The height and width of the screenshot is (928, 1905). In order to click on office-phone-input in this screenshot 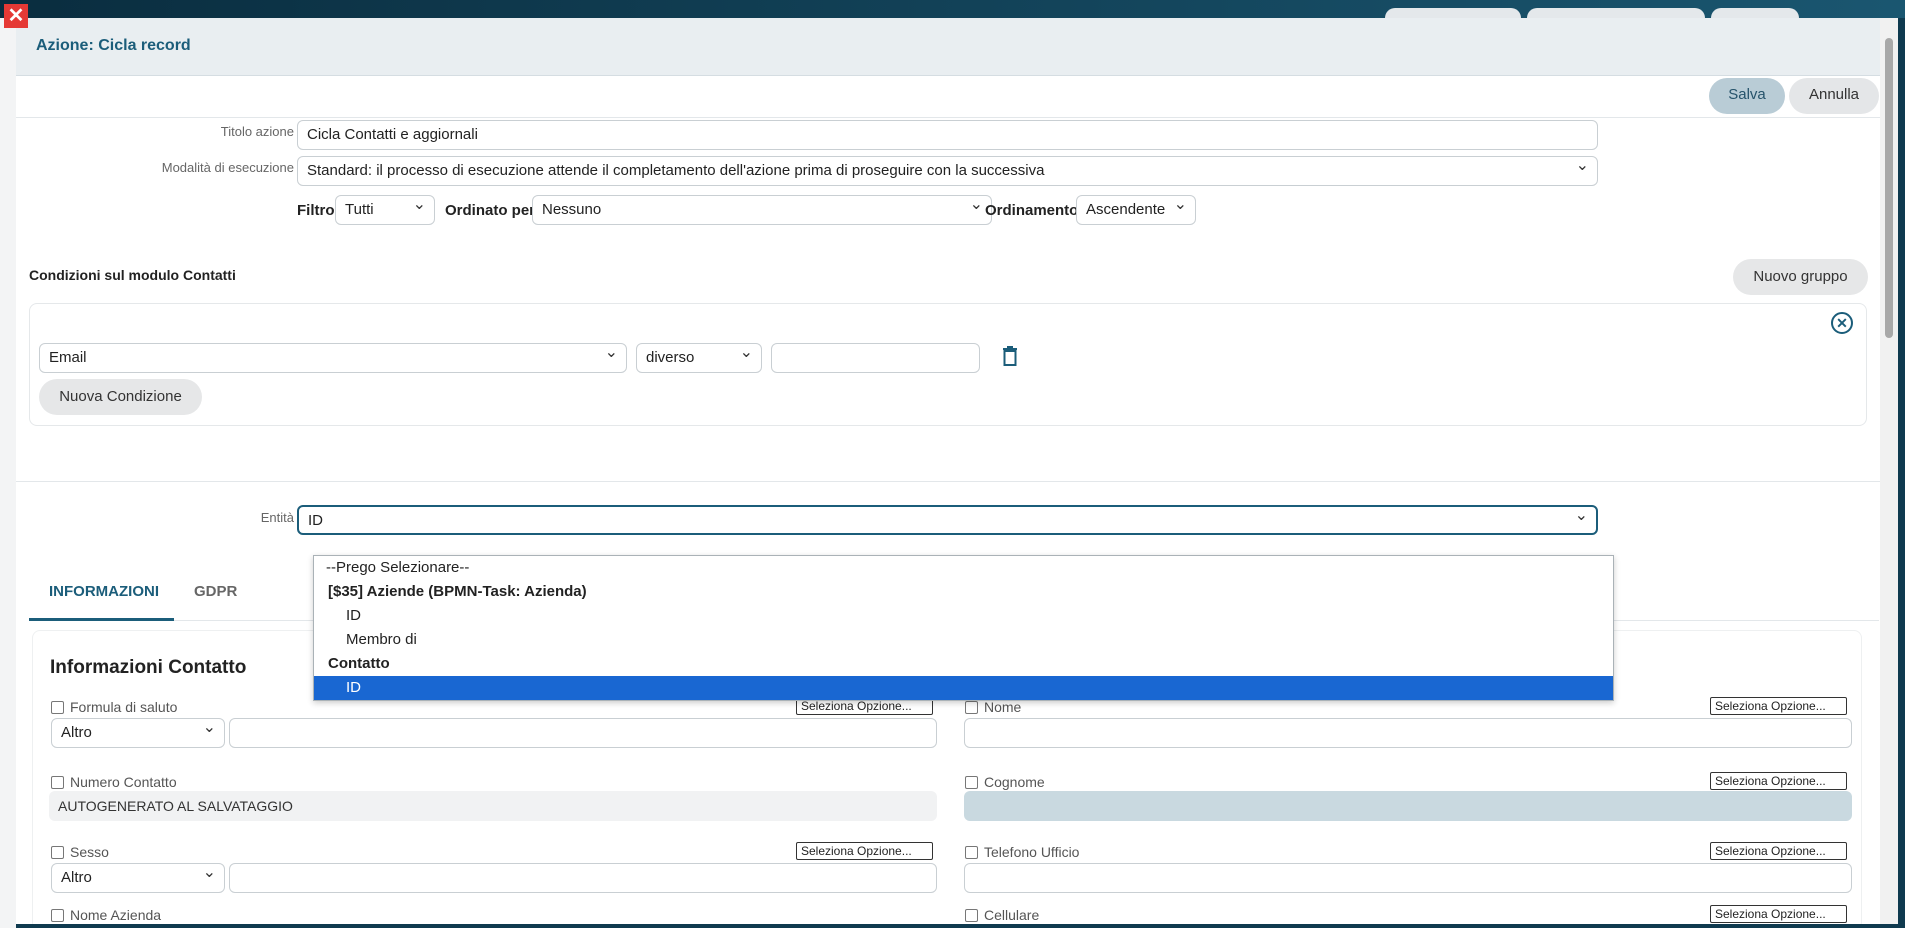, I will do `click(1408, 878)`.